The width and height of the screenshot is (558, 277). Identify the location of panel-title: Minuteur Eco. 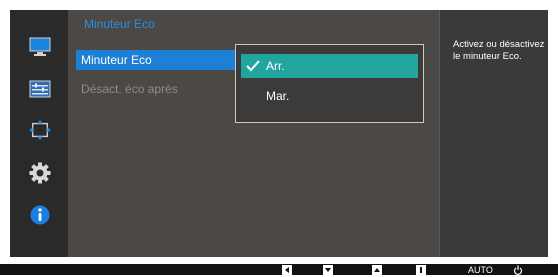
(119, 24).